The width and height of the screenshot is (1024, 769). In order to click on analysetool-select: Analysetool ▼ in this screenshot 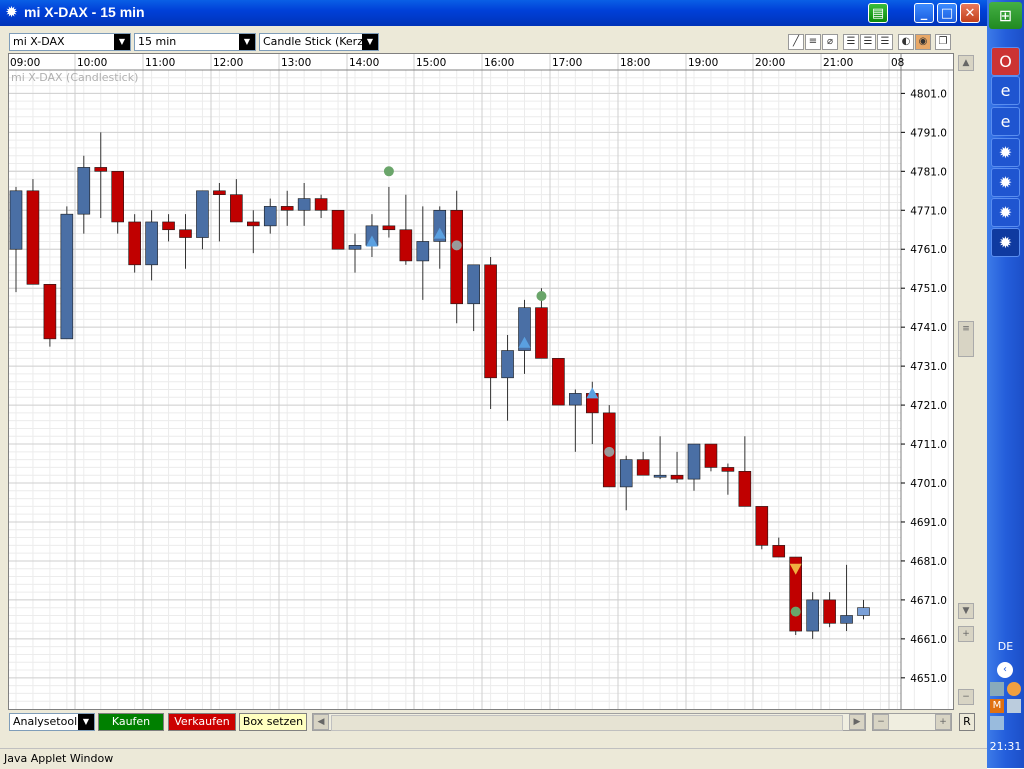, I will do `click(52, 722)`.